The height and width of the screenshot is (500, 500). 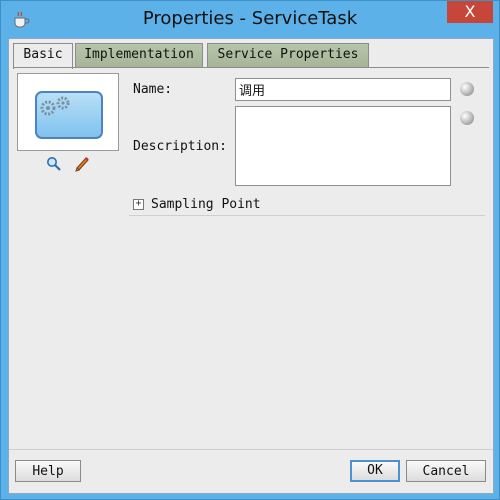 I want to click on tab-implementation: Implementation, so click(x=139, y=55).